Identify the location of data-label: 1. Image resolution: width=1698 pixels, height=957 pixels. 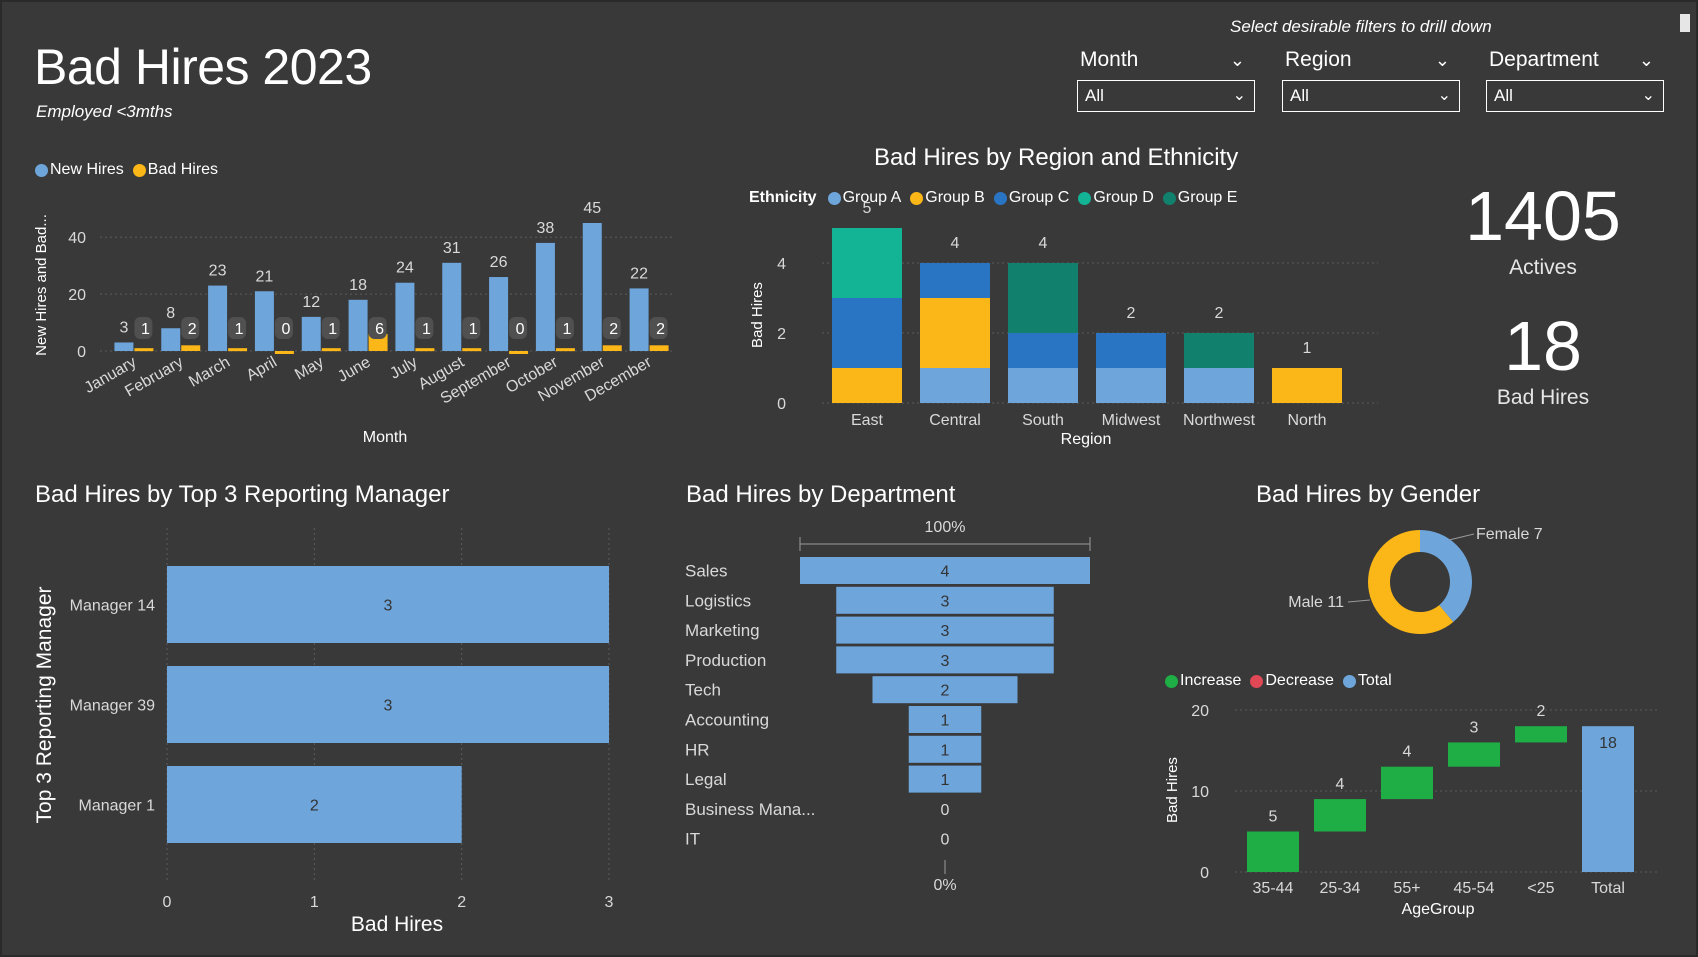
(945, 780).